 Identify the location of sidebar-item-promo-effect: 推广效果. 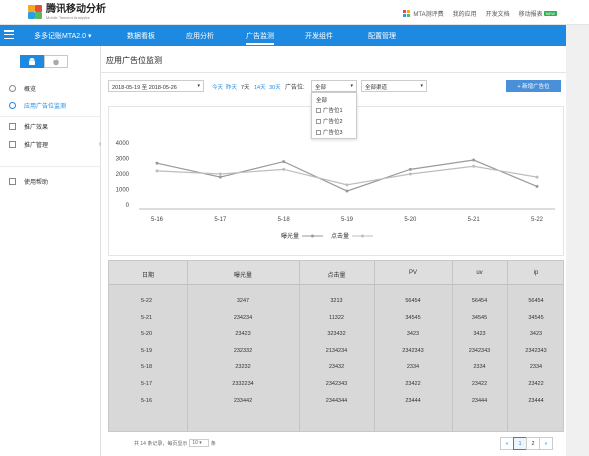
(28, 126).